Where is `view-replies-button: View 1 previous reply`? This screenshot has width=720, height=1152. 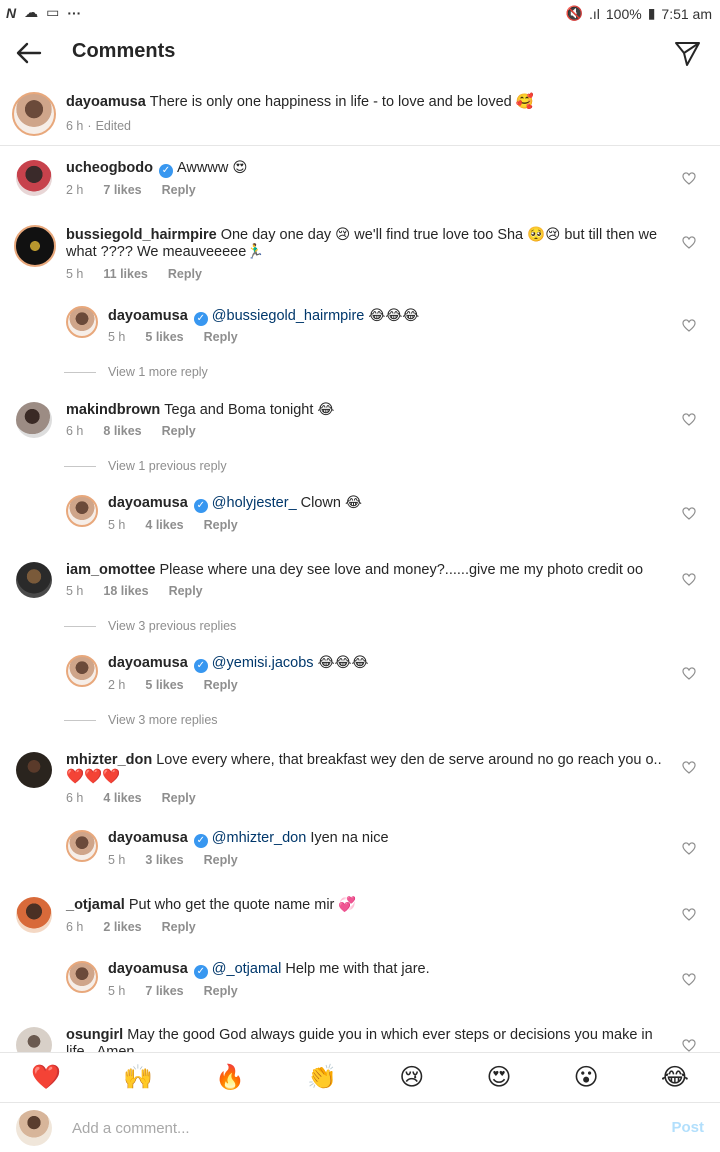 view-replies-button: View 1 previous reply is located at coordinates (145, 466).